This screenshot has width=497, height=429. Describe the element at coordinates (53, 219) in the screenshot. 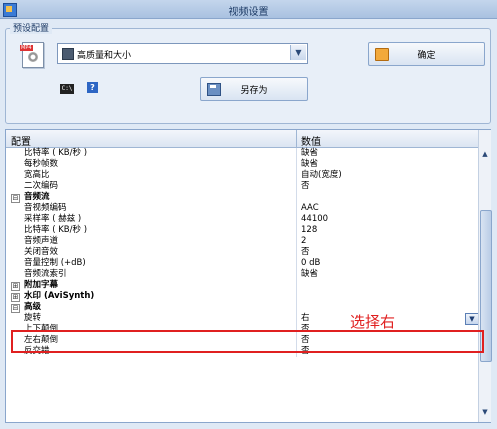

I see `grid-row-name: 采样率 ( 赫兹 )` at that location.